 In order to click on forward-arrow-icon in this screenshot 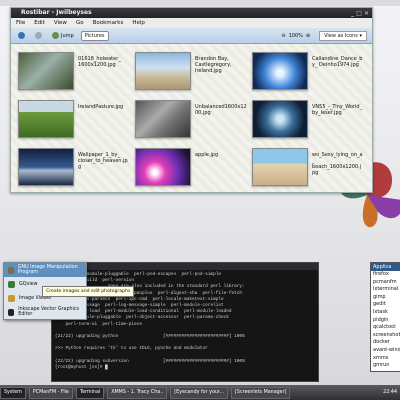, I will do `click(38, 35)`.